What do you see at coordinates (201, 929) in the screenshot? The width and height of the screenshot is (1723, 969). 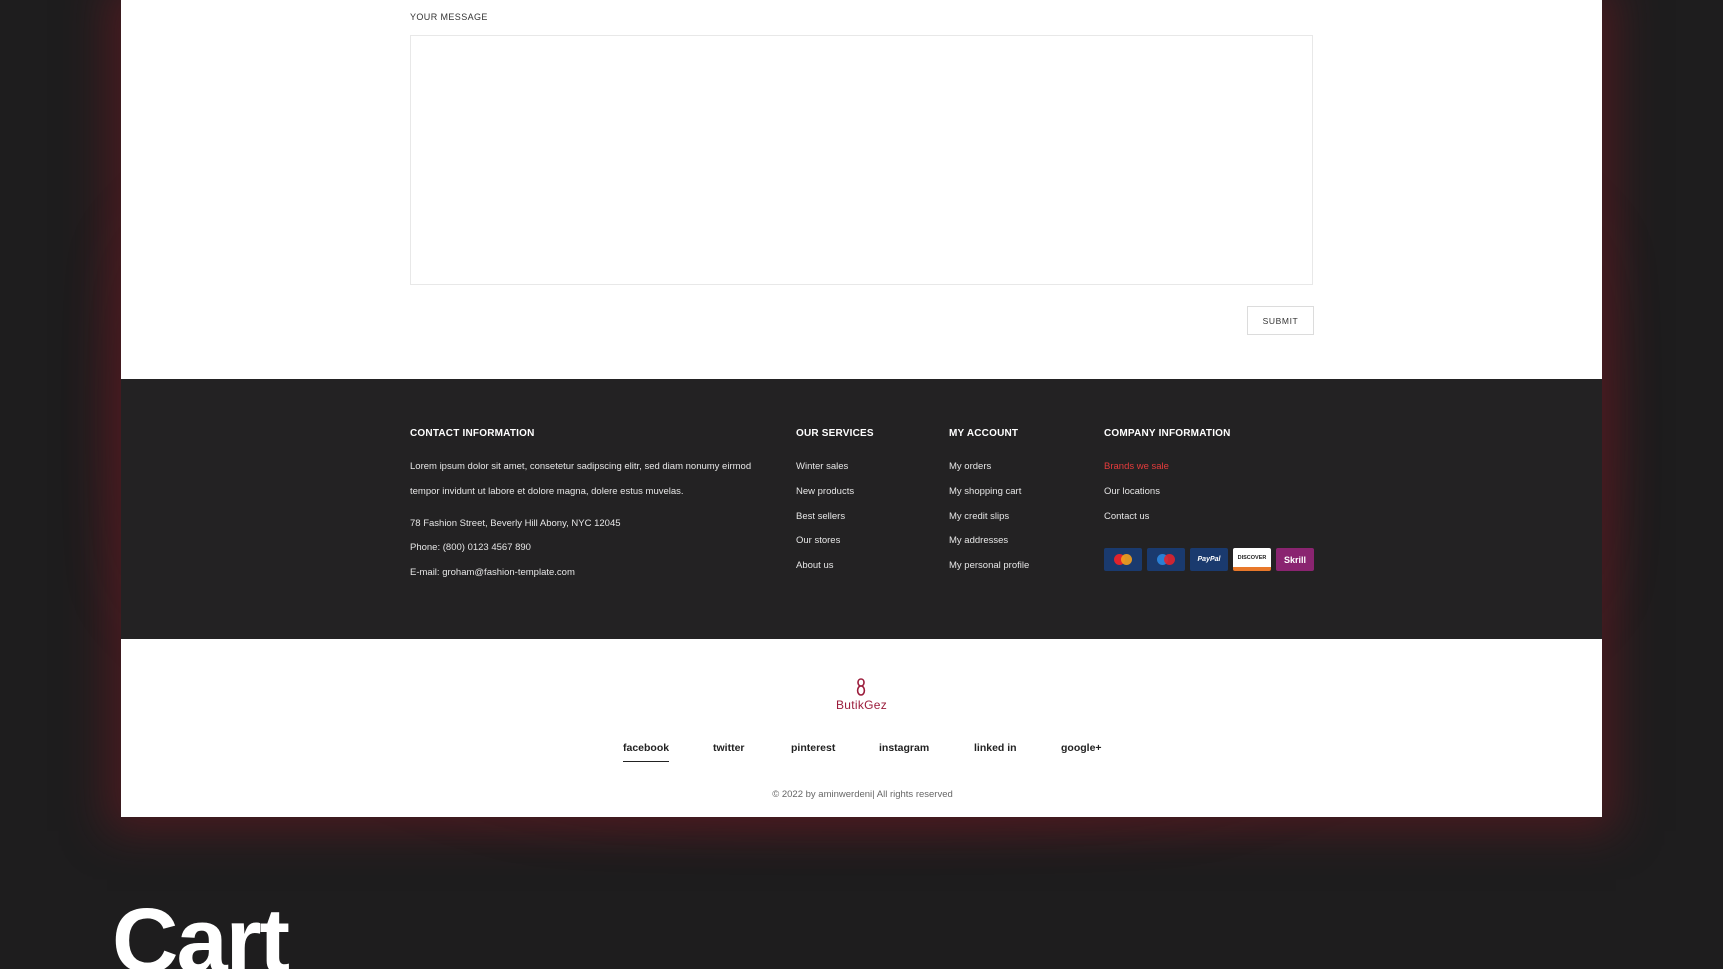 I see `section-heading: Cart` at bounding box center [201, 929].